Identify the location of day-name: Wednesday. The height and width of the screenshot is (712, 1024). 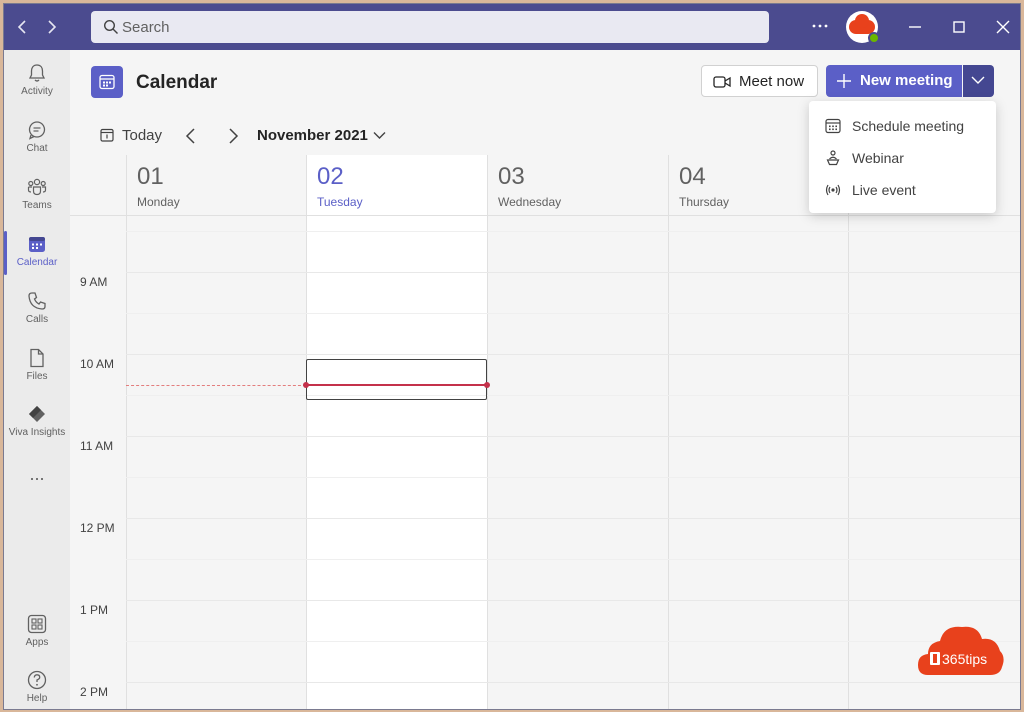
(530, 202).